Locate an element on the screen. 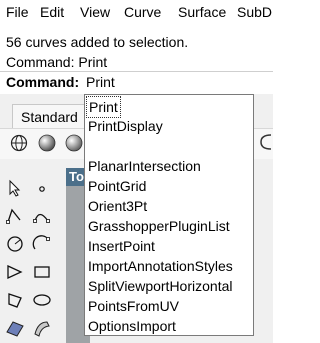 The height and width of the screenshot is (343, 320). autocomplete-item: InsertPoint is located at coordinates (121, 246).